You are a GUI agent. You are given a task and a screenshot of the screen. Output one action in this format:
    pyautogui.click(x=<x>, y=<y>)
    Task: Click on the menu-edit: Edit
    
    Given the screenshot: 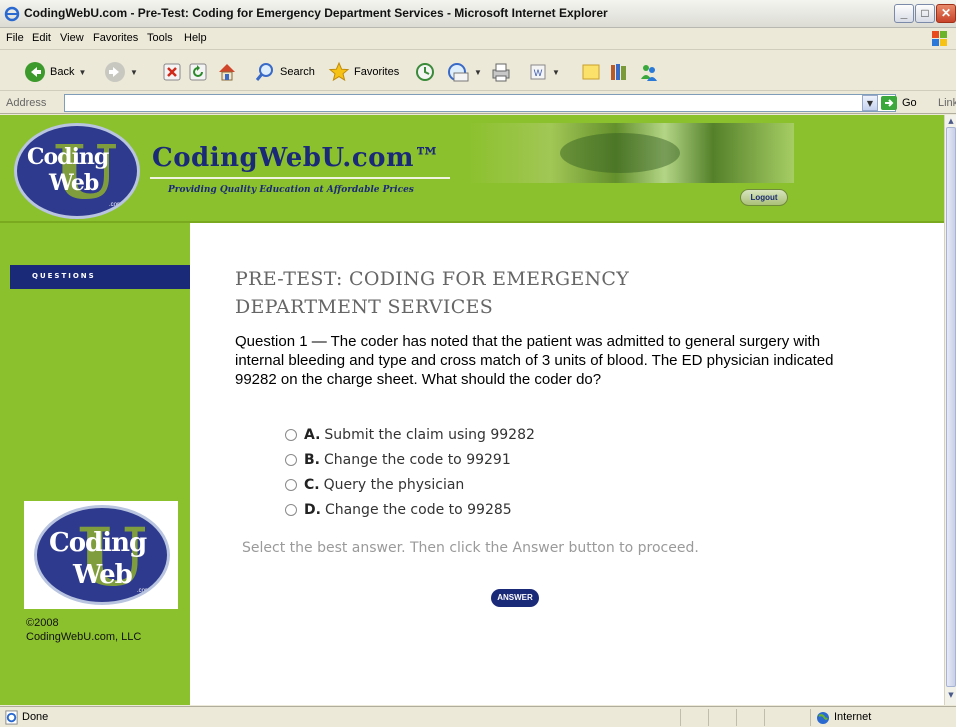 What is the action you would take?
    pyautogui.click(x=41, y=38)
    